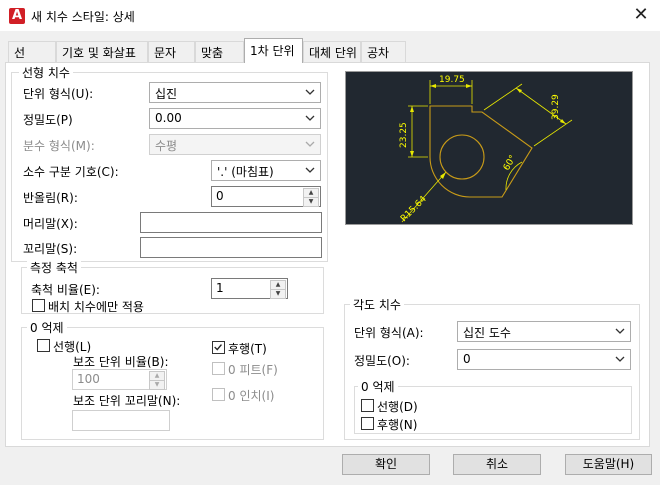 This screenshot has width=660, height=485. I want to click on round-off-label: 반올림(R):, so click(50, 198).